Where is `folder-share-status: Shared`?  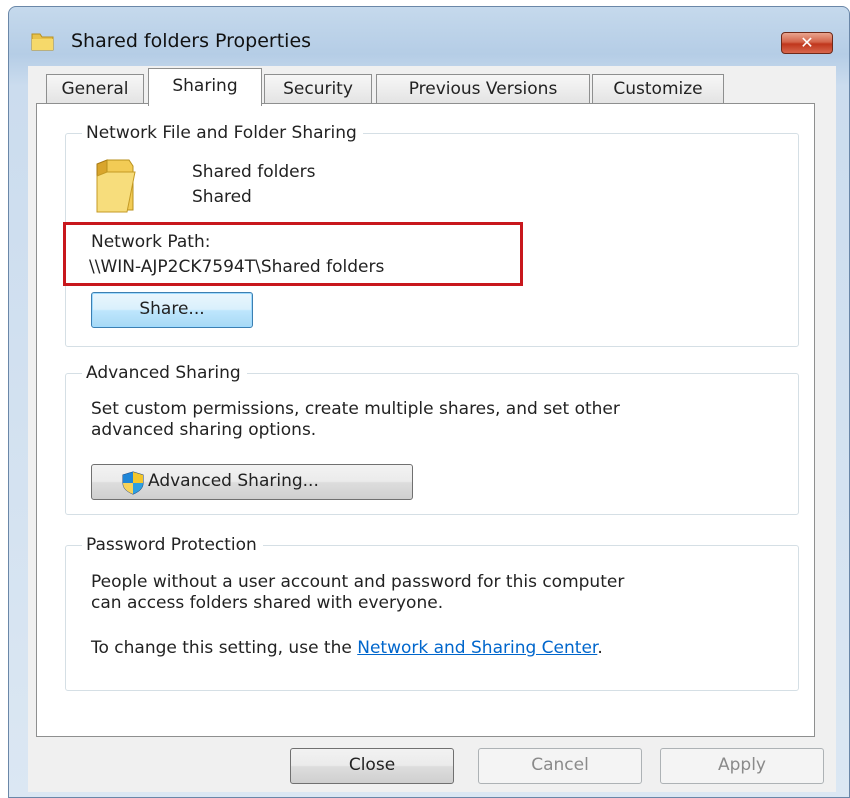 folder-share-status: Shared is located at coordinates (222, 197).